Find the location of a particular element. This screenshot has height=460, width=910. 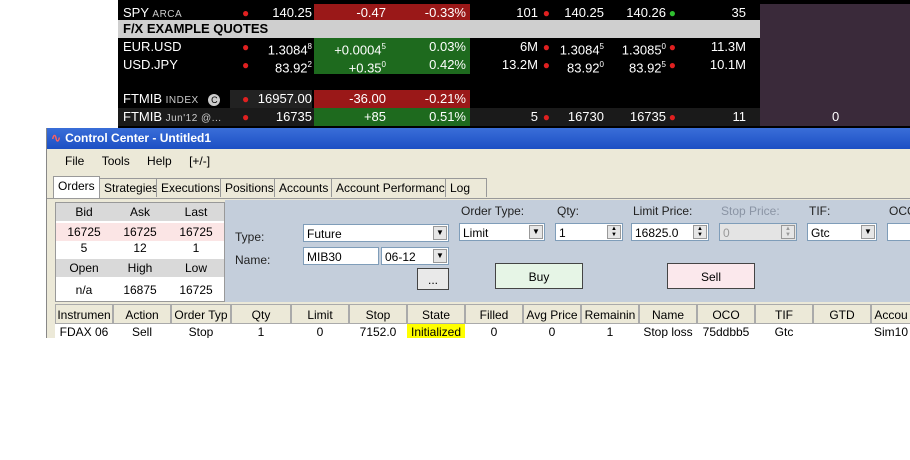

type-label: Type: is located at coordinates (250, 237).